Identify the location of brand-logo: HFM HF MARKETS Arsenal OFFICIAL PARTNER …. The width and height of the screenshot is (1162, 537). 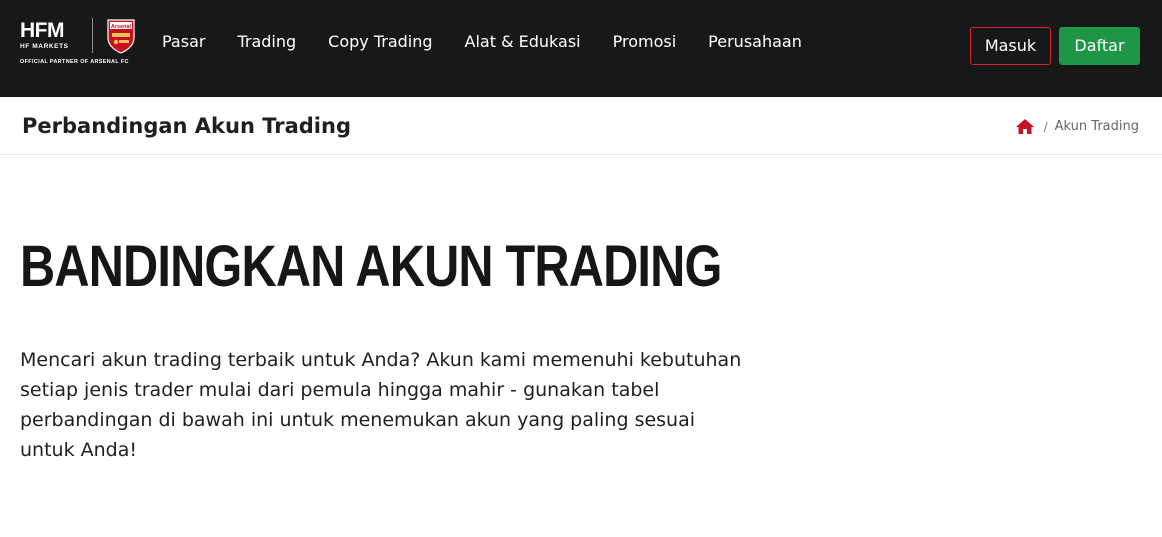
(80, 43).